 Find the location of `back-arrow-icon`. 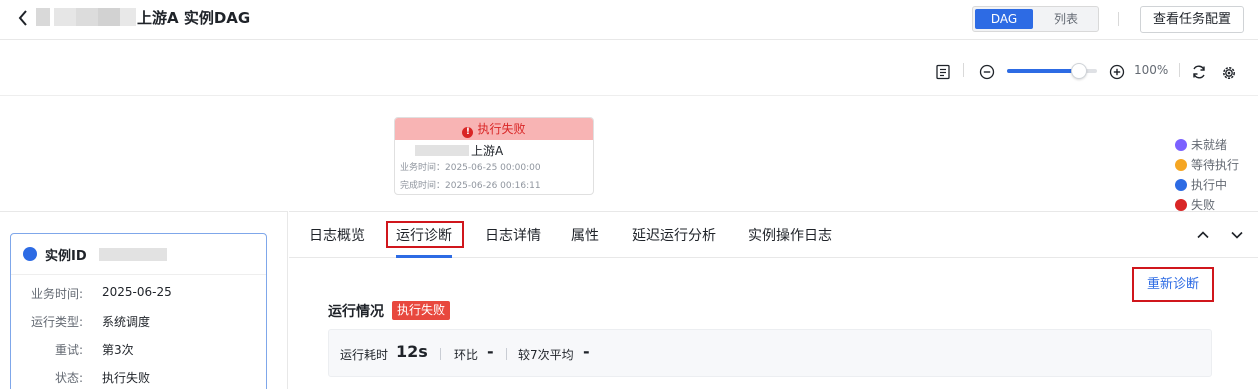

back-arrow-icon is located at coordinates (24, 18).